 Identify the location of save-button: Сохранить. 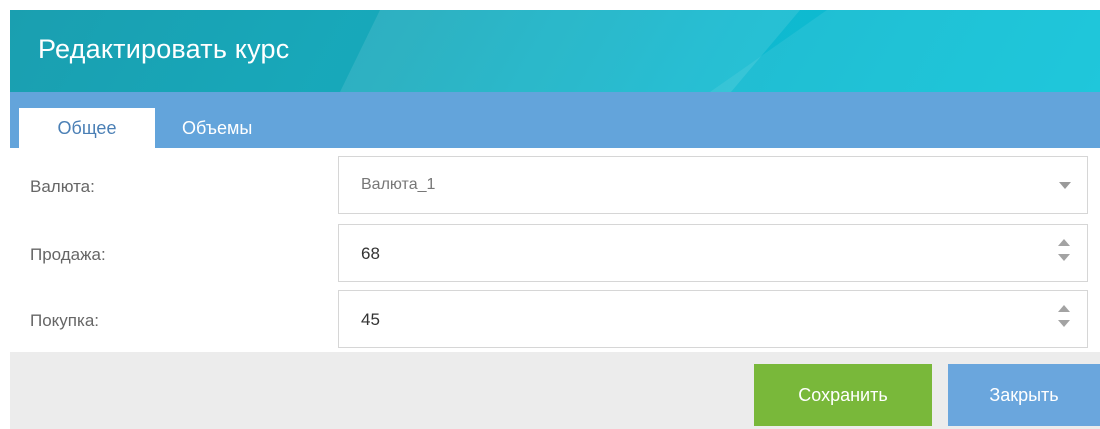
(843, 395).